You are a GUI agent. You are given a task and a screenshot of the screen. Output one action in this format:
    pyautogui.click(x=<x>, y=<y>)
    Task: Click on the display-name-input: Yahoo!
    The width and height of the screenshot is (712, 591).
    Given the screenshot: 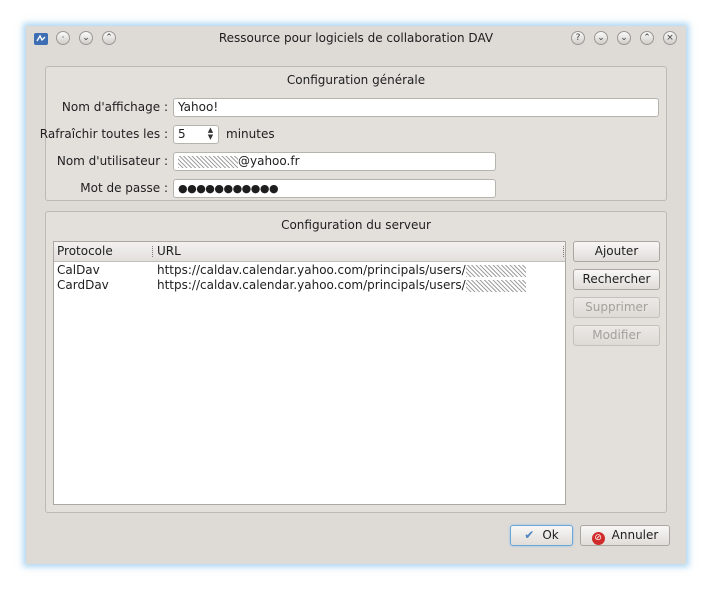 What is the action you would take?
    pyautogui.click(x=416, y=107)
    